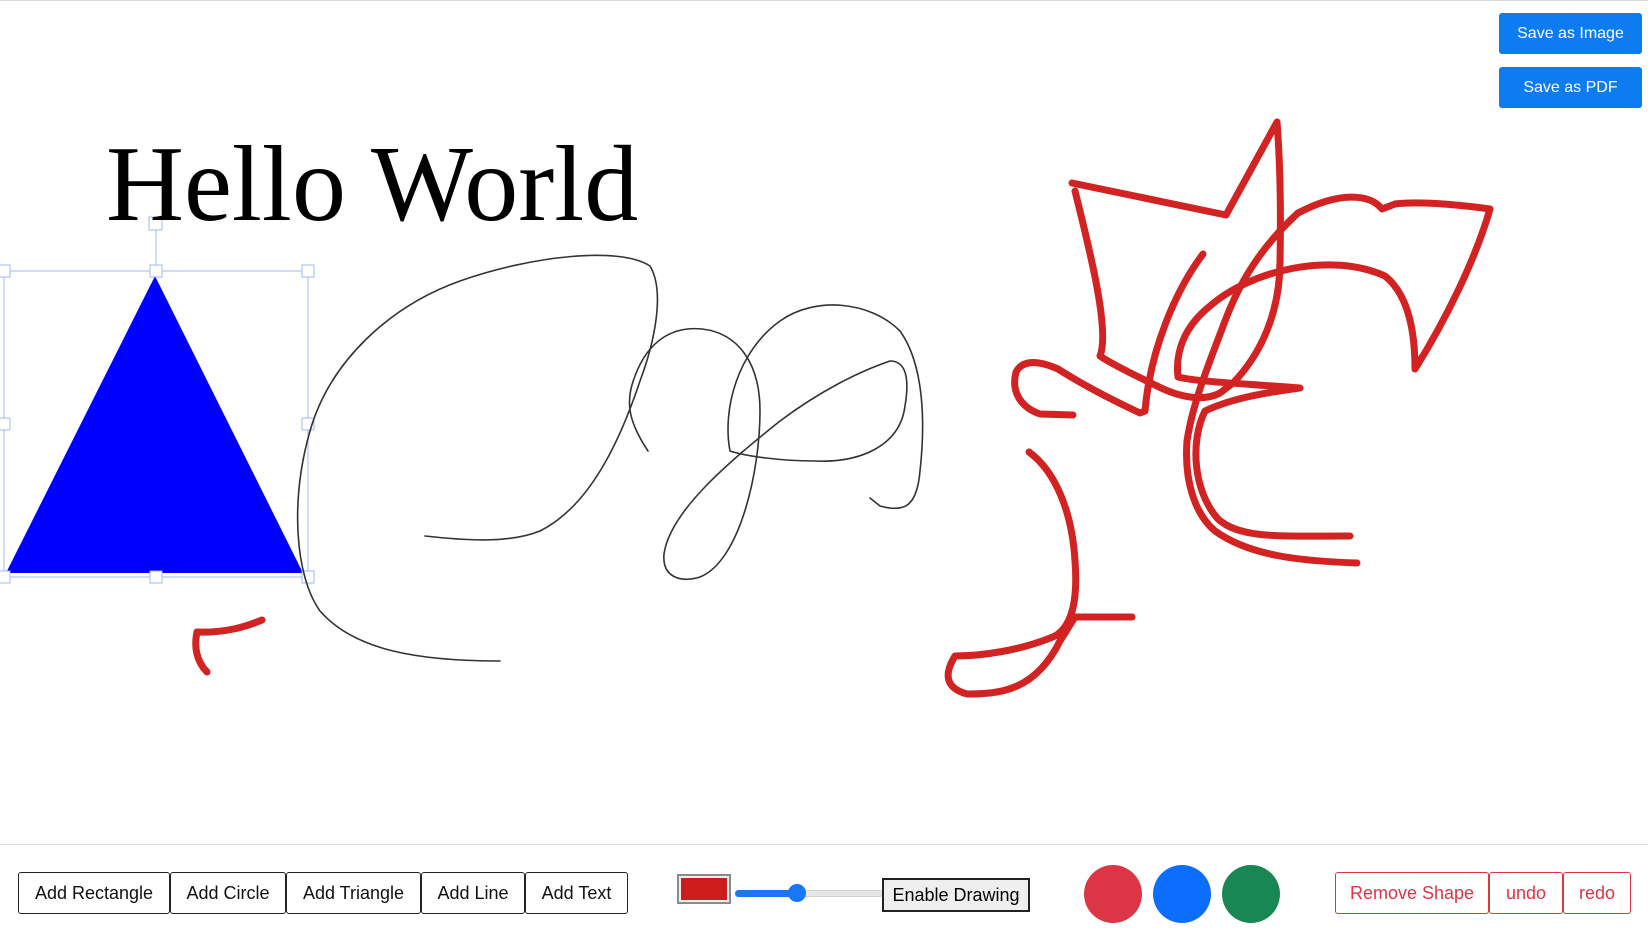  Describe the element at coordinates (1182, 894) in the screenshot. I see `blue-color-preset-button` at that location.